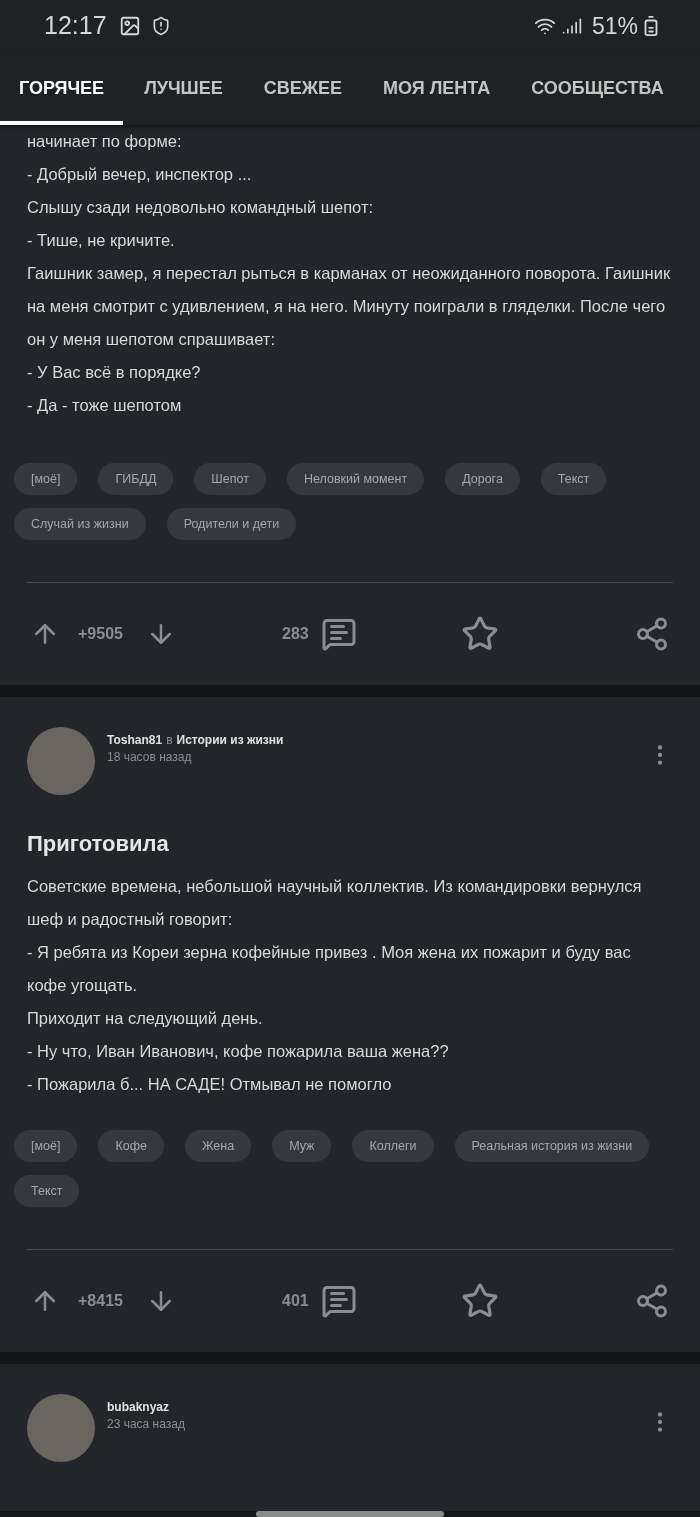 The image size is (700, 1517). What do you see at coordinates (231, 524) in the screenshot?
I see `tag-chip: Родители и дети` at bounding box center [231, 524].